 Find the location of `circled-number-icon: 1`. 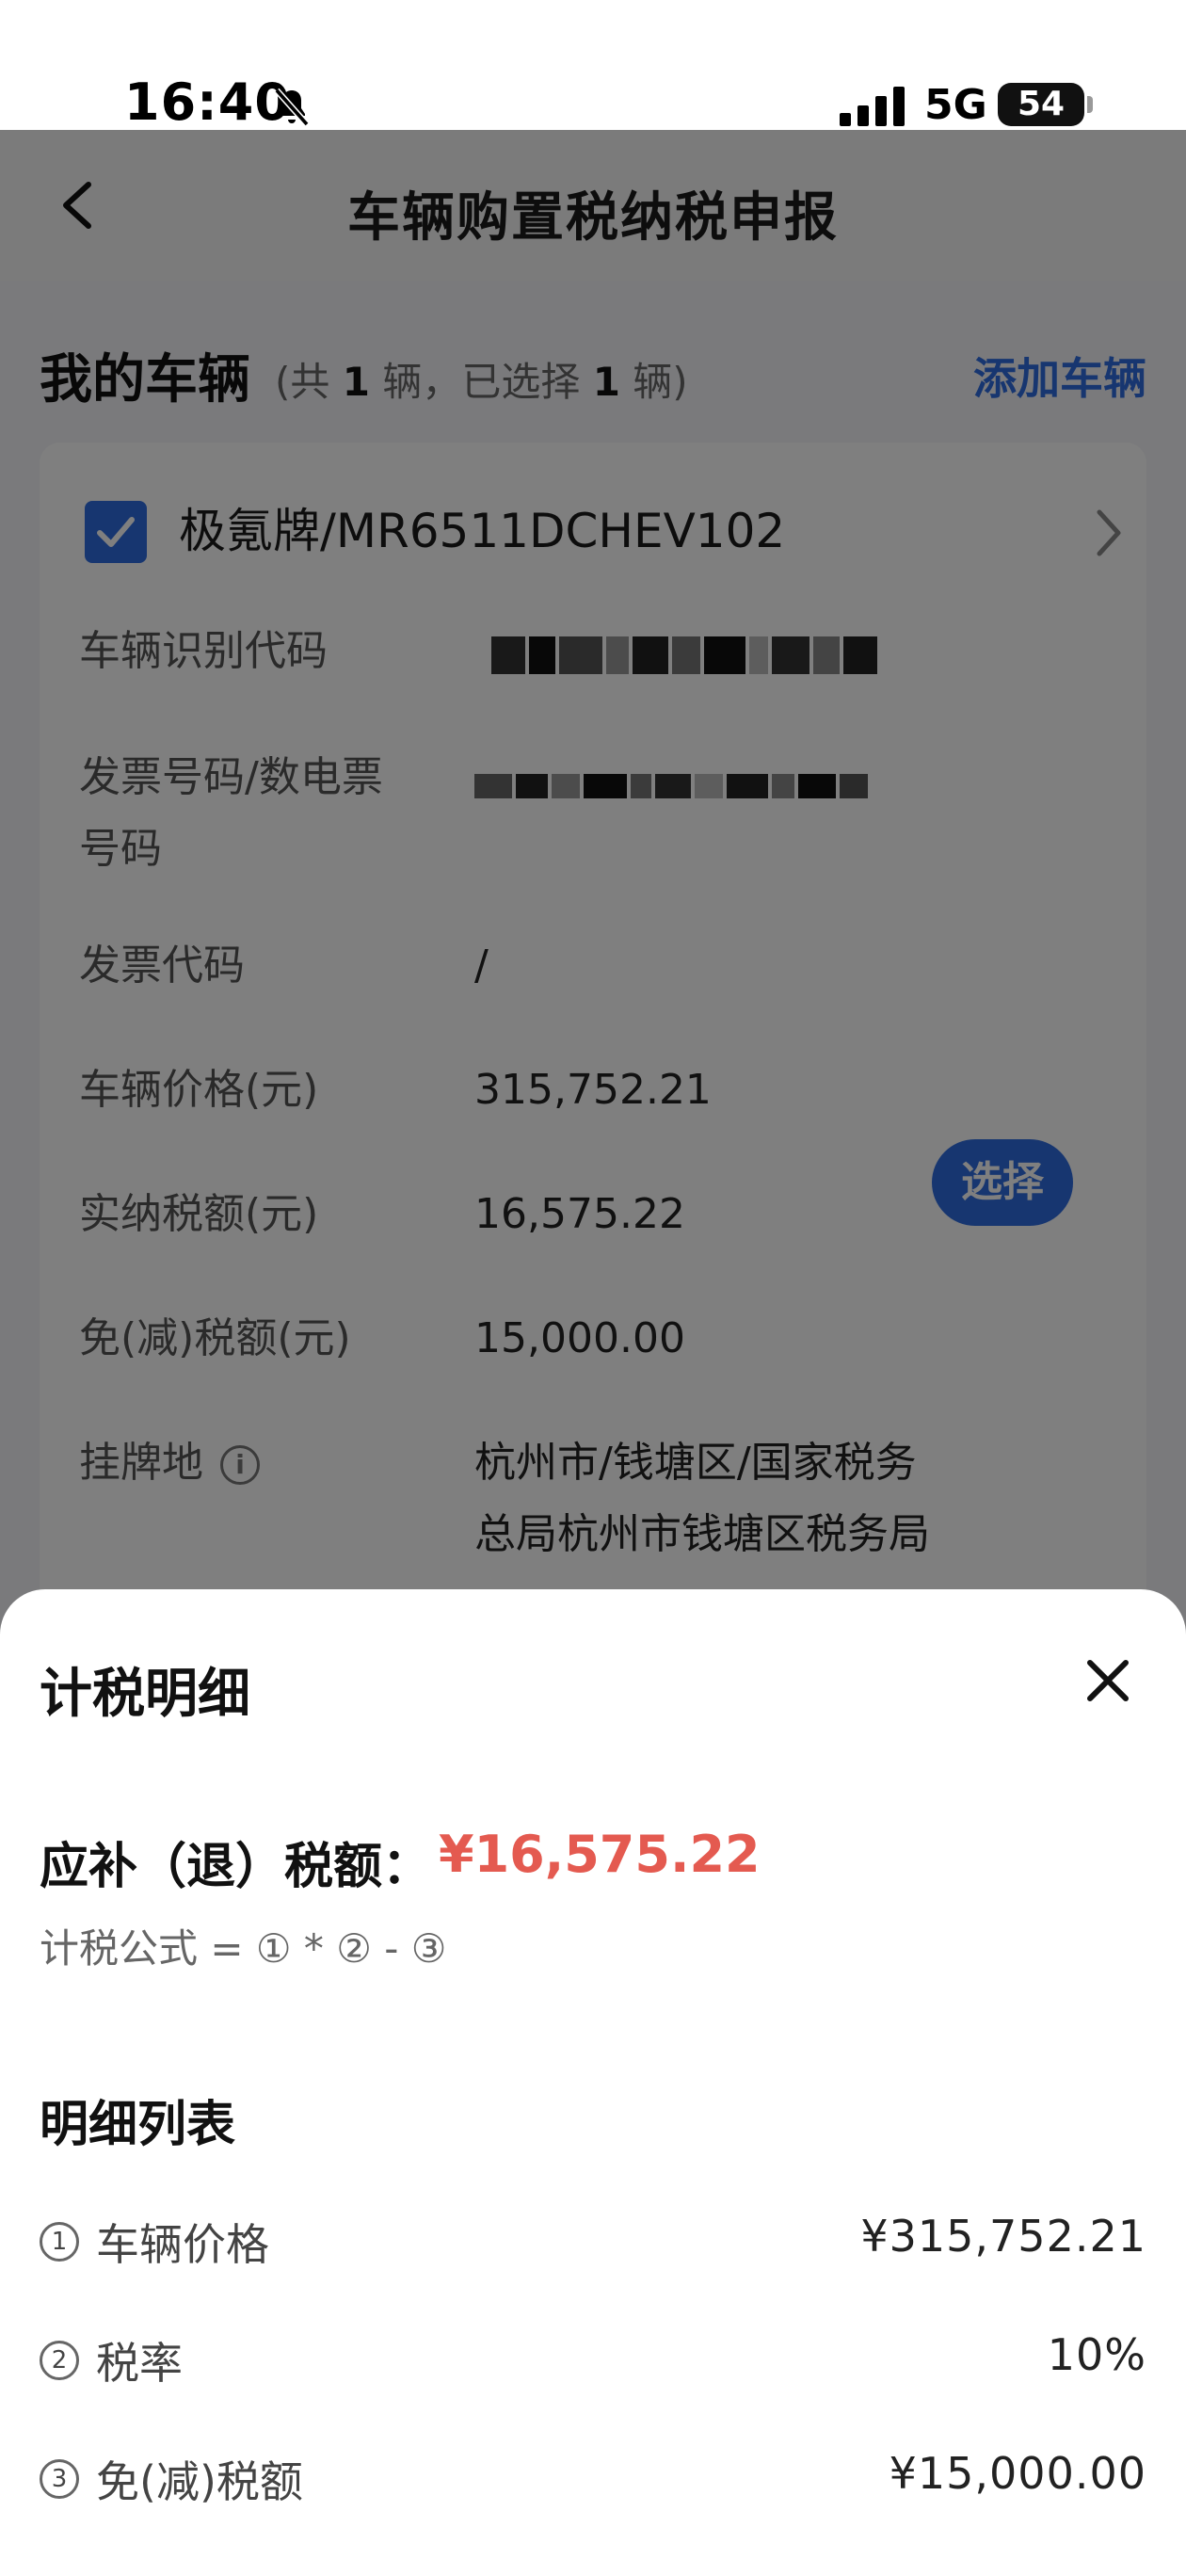

circled-number-icon: 1 is located at coordinates (59, 2242).